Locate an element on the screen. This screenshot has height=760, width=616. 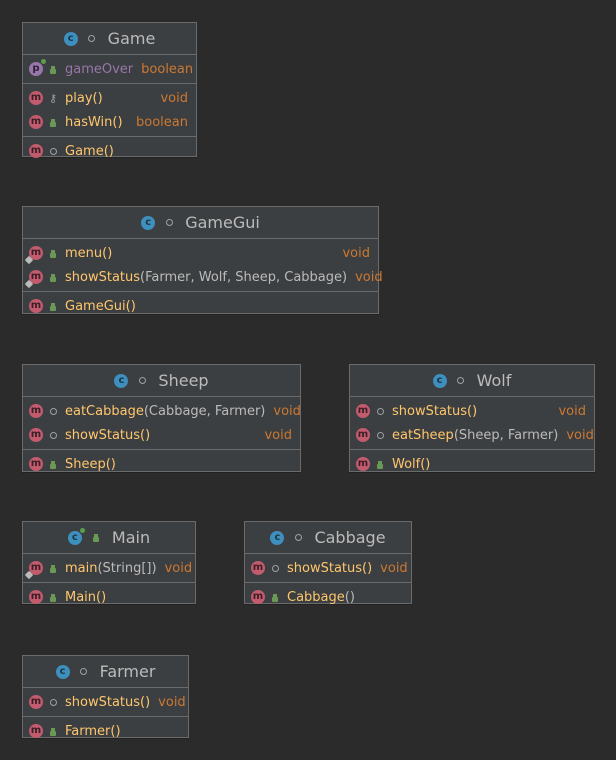
class-farmer-header: c Farmer is located at coordinates (105, 672).